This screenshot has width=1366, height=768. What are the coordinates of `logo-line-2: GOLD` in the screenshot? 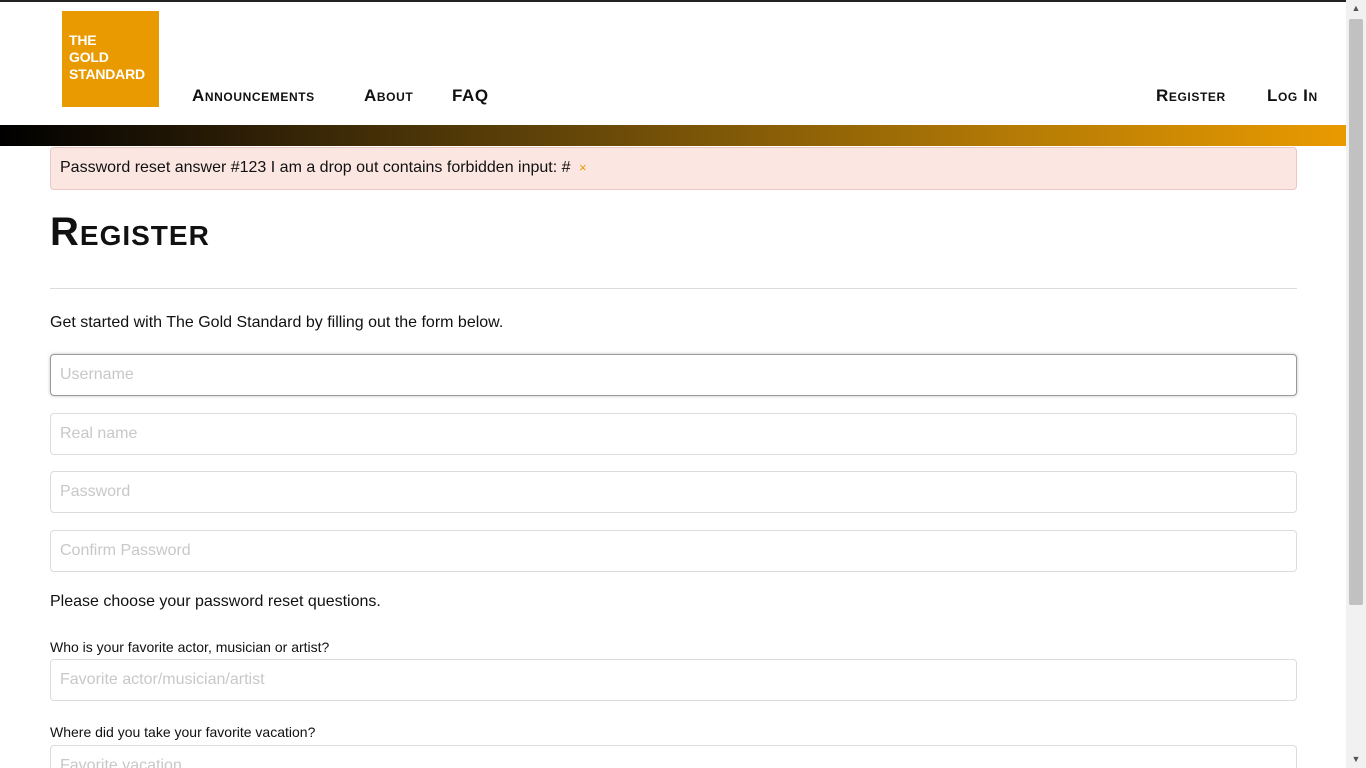 It's located at (89, 57).